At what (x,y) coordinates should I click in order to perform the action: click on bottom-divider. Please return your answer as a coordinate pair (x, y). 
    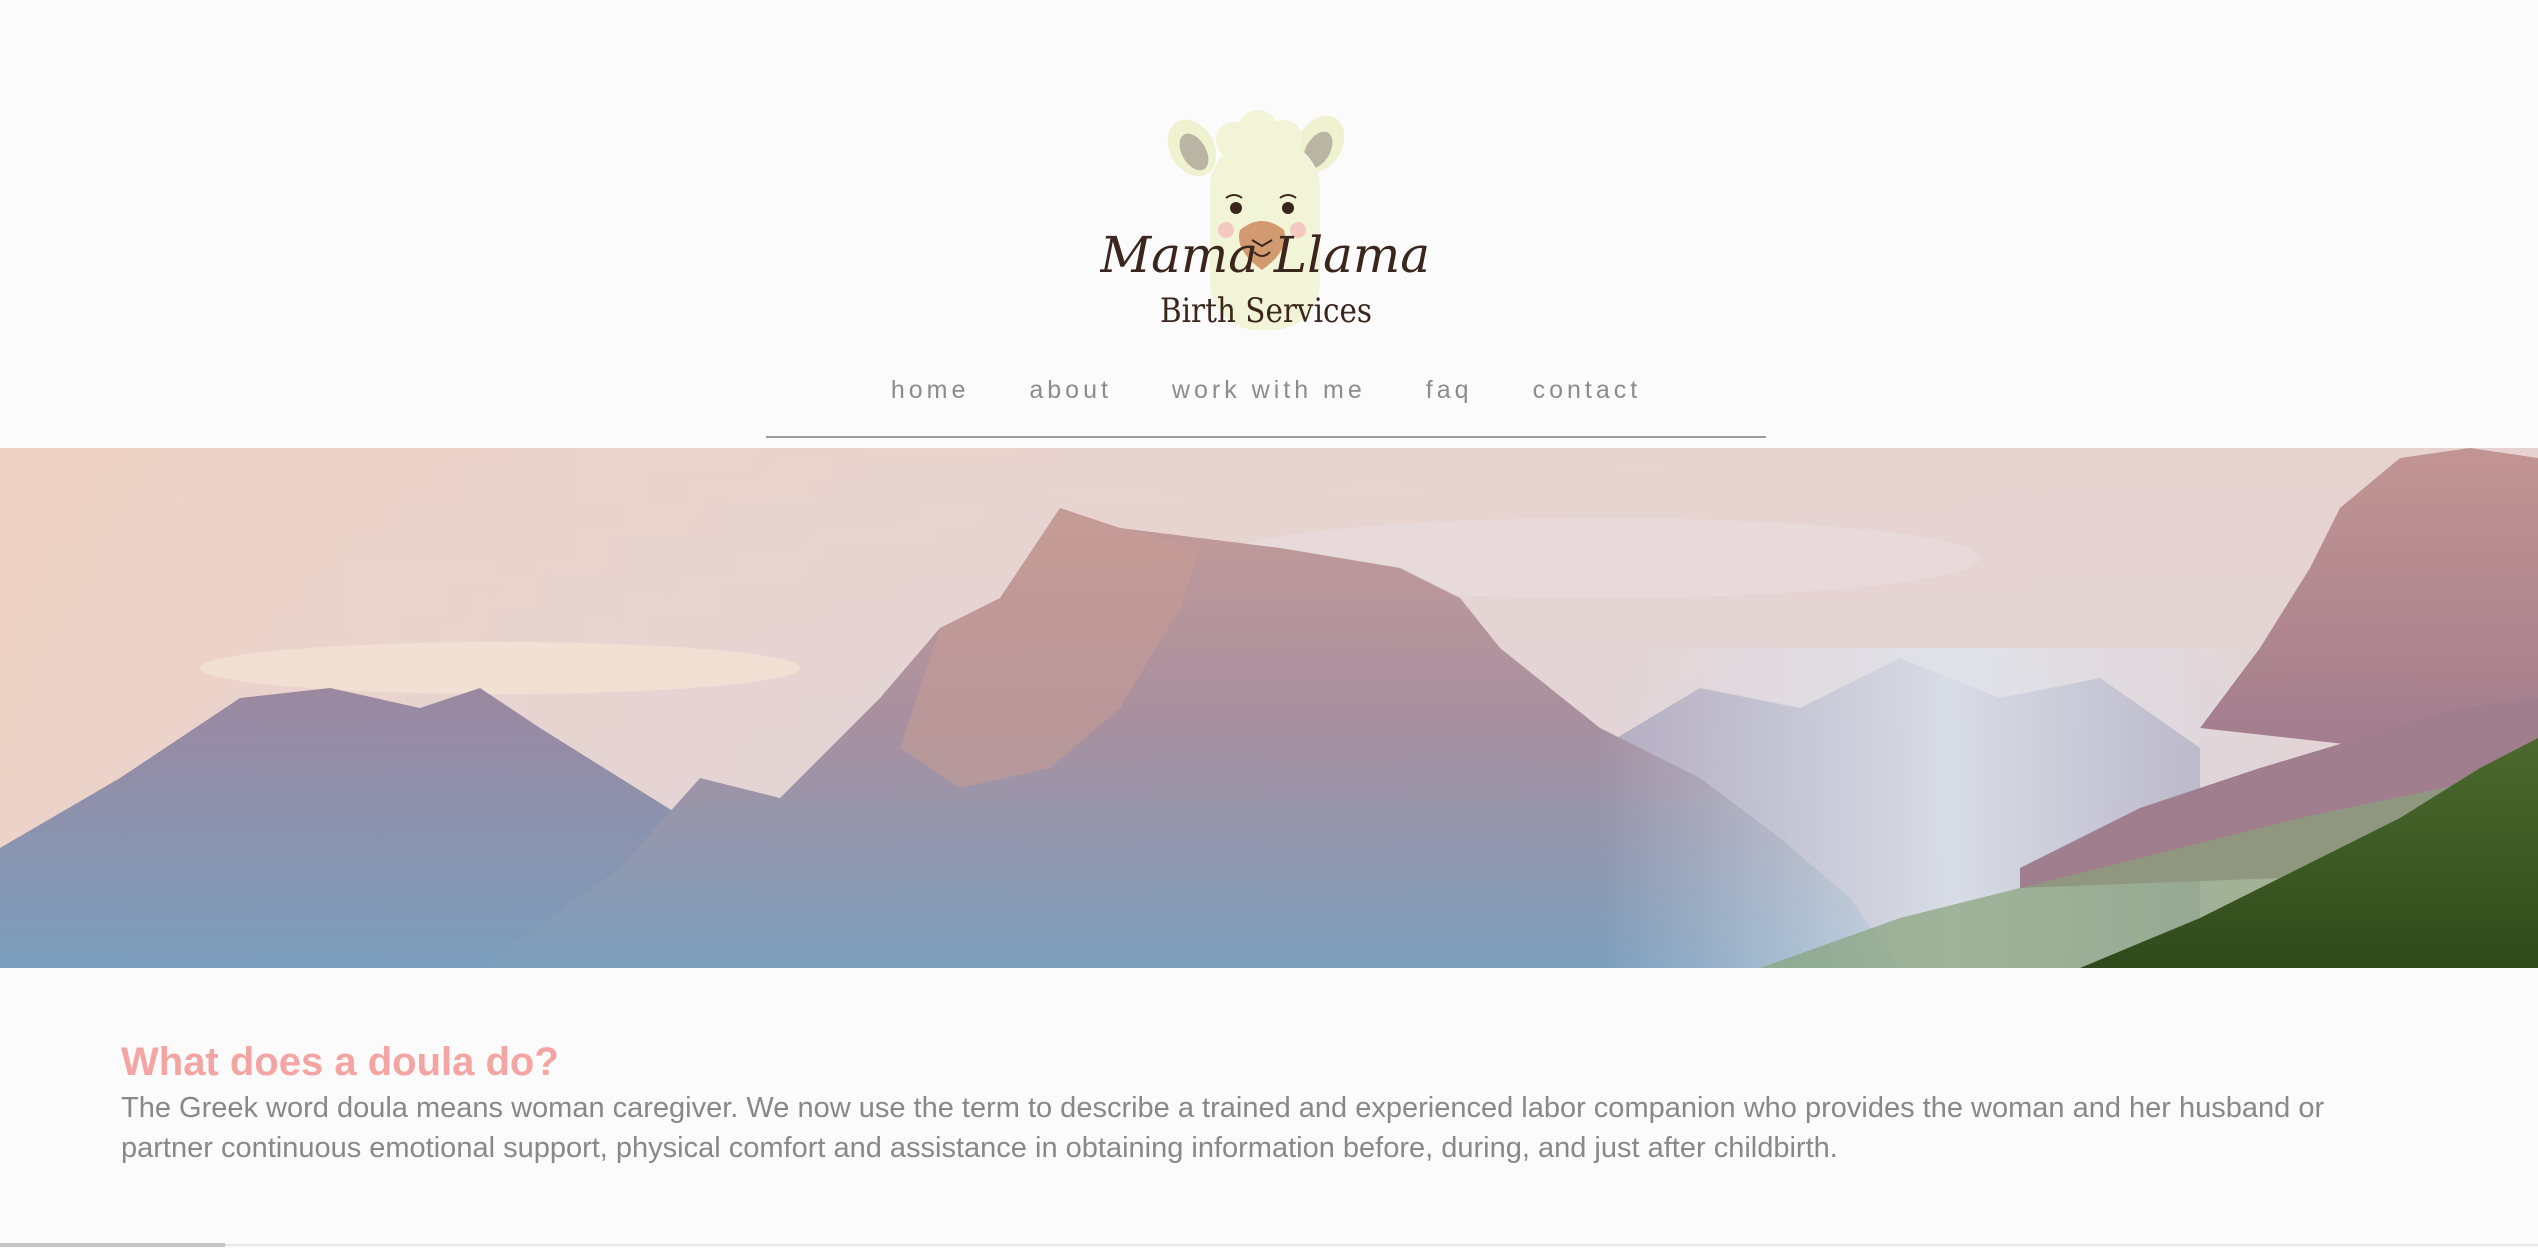
    Looking at the image, I should click on (1269, 1245).